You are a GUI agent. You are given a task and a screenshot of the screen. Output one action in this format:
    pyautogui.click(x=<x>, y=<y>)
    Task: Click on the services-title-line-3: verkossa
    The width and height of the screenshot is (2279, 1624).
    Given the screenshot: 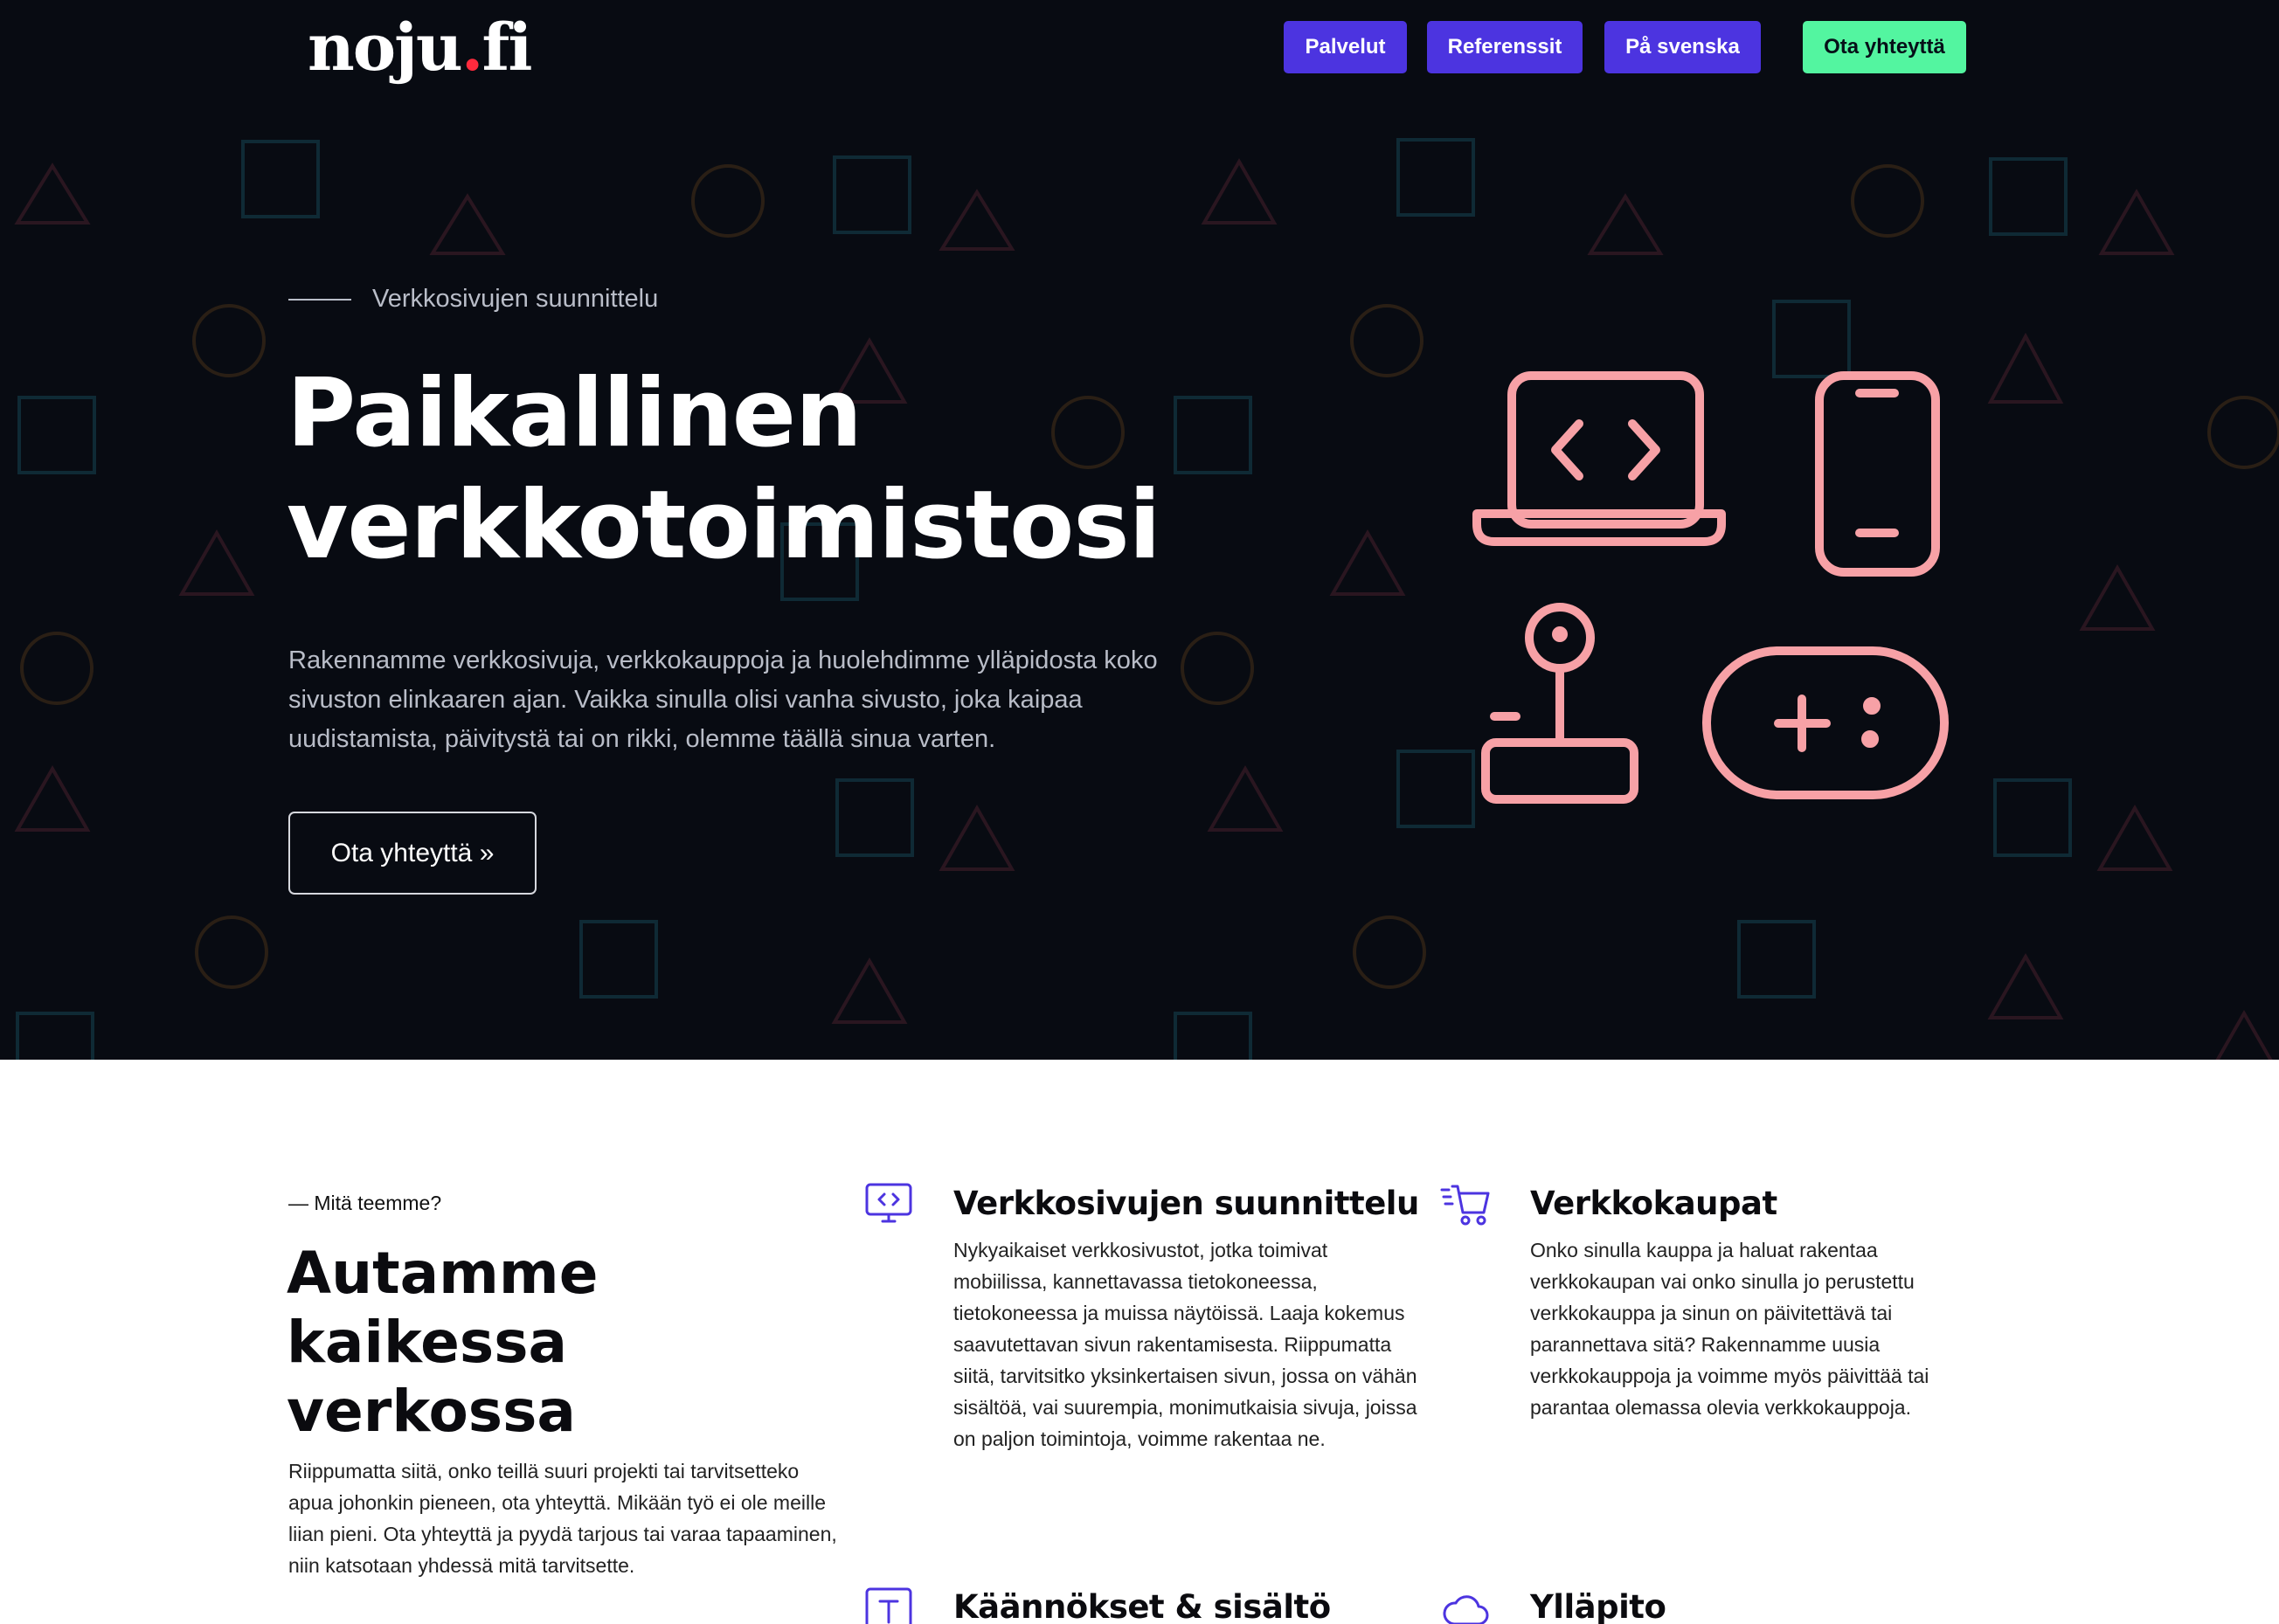 What is the action you would take?
    pyautogui.click(x=431, y=1411)
    